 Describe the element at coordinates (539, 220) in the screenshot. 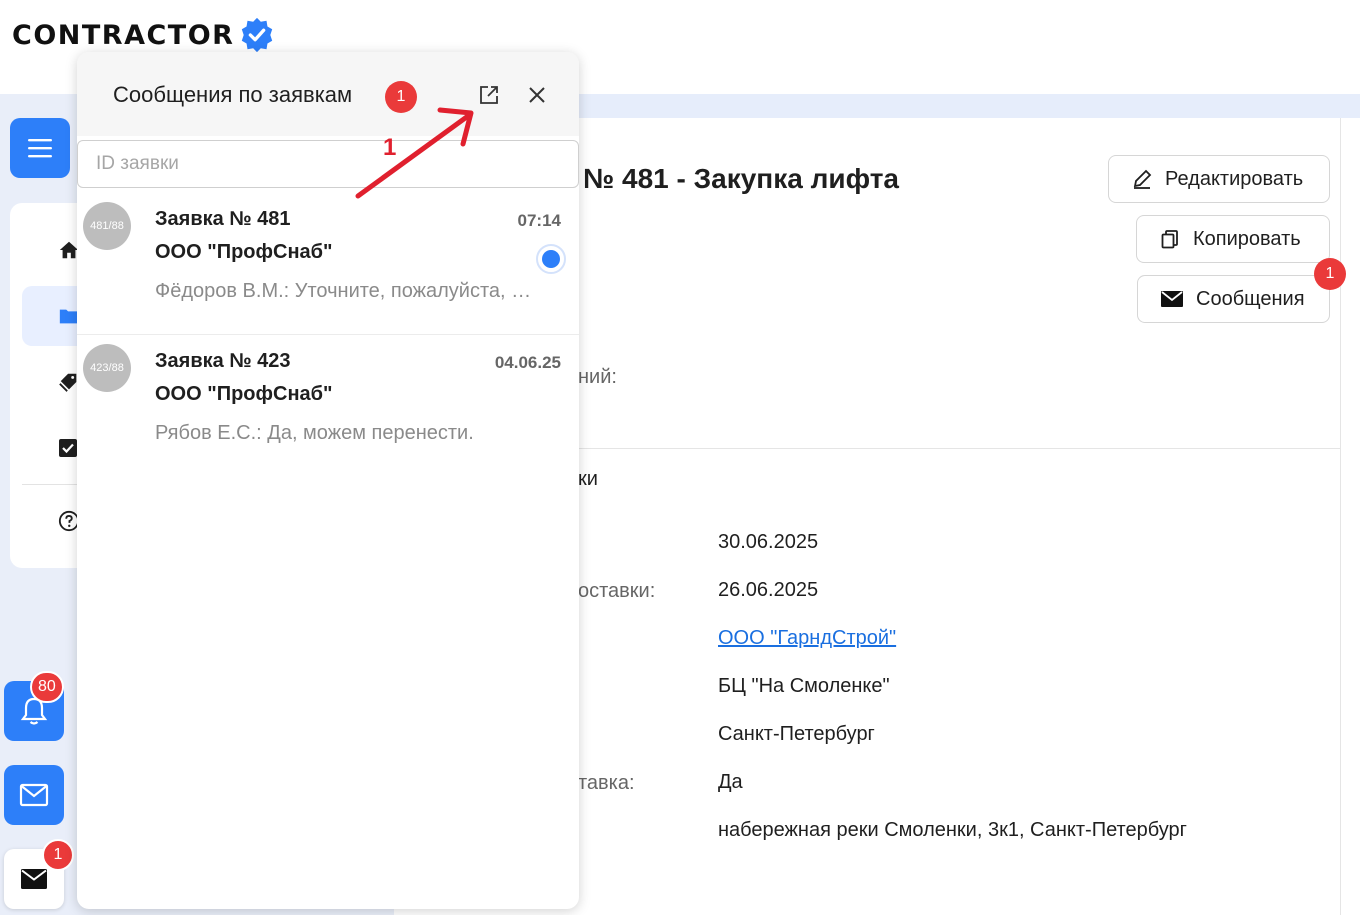

I see `message-time: 07:14` at that location.